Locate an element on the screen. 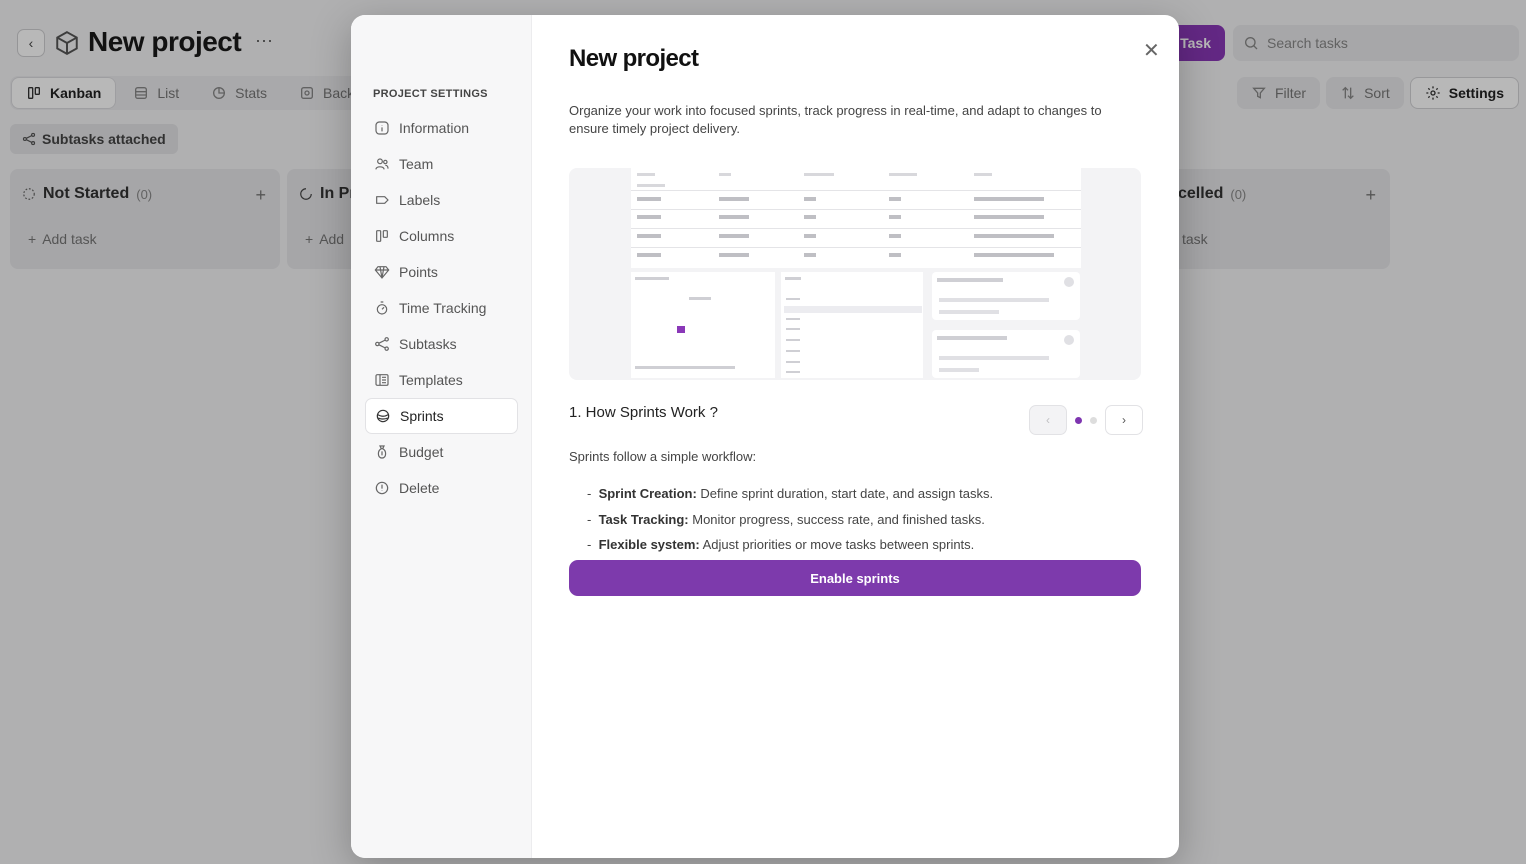 This screenshot has width=1526, height=864. slide-dot-active is located at coordinates (1078, 420).